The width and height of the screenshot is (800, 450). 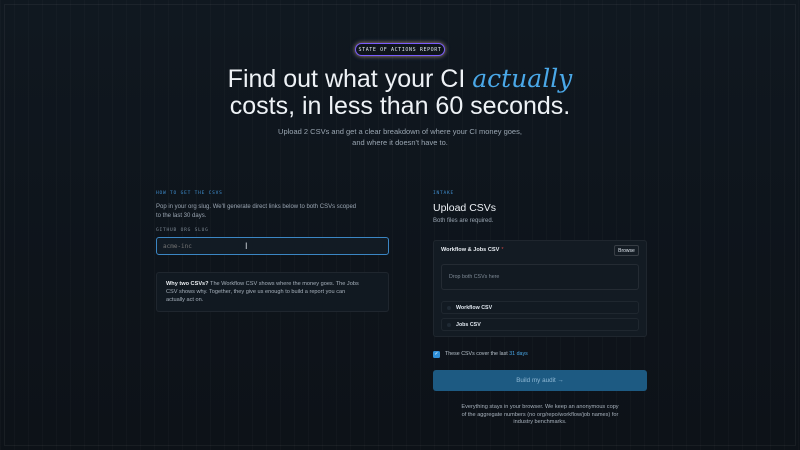 What do you see at coordinates (540, 422) in the screenshot?
I see `privacy-note-line3: industry benchmarks.` at bounding box center [540, 422].